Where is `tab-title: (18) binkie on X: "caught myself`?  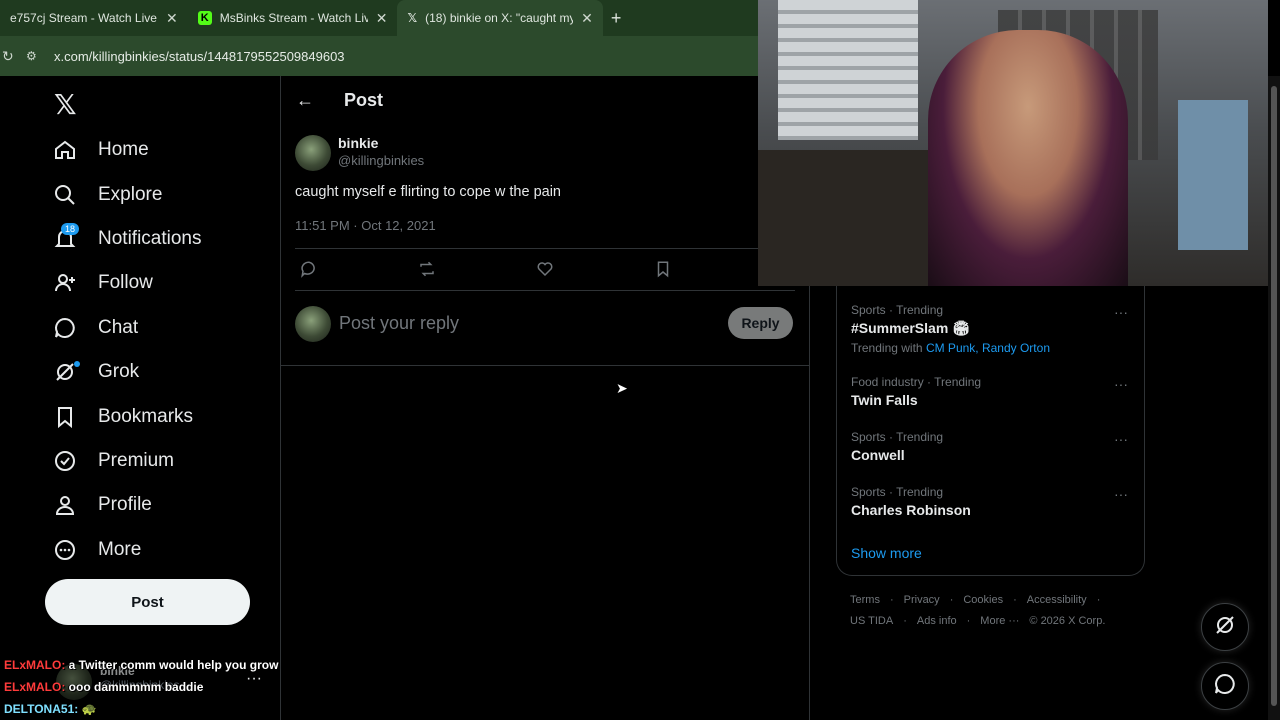
tab-title: (18) binkie on X: "caught myself is located at coordinates (499, 18).